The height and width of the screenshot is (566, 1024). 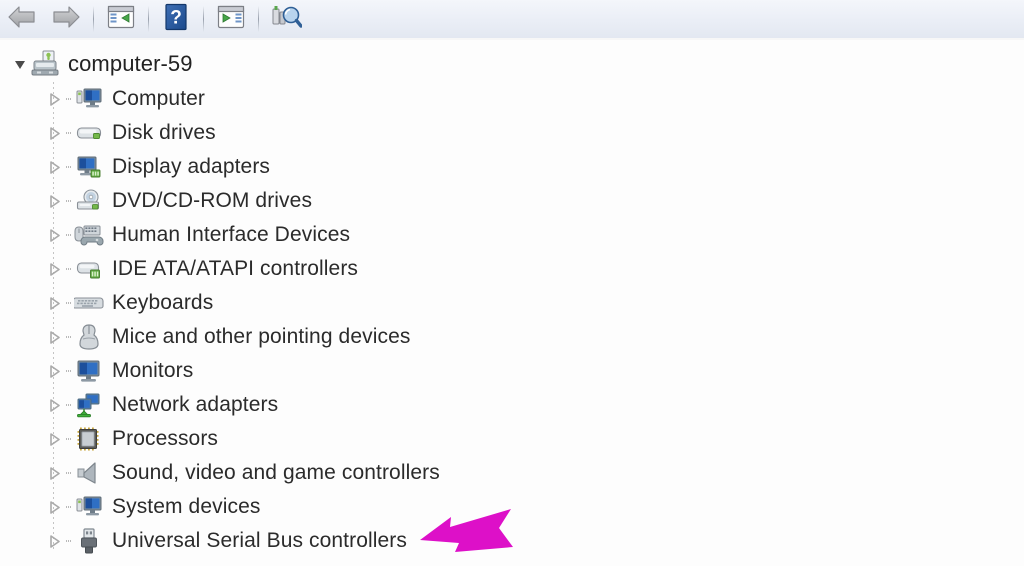 I want to click on tree-item-computer: Computer, so click(x=512, y=99).